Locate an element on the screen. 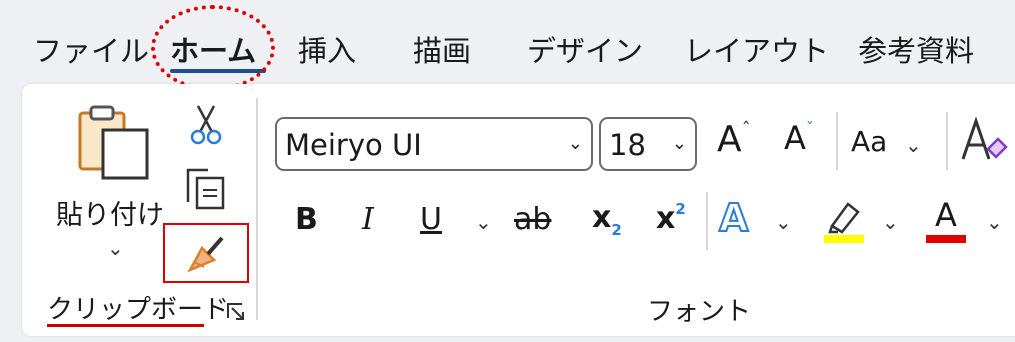  tab-layout: レイアウト is located at coordinates (756, 49).